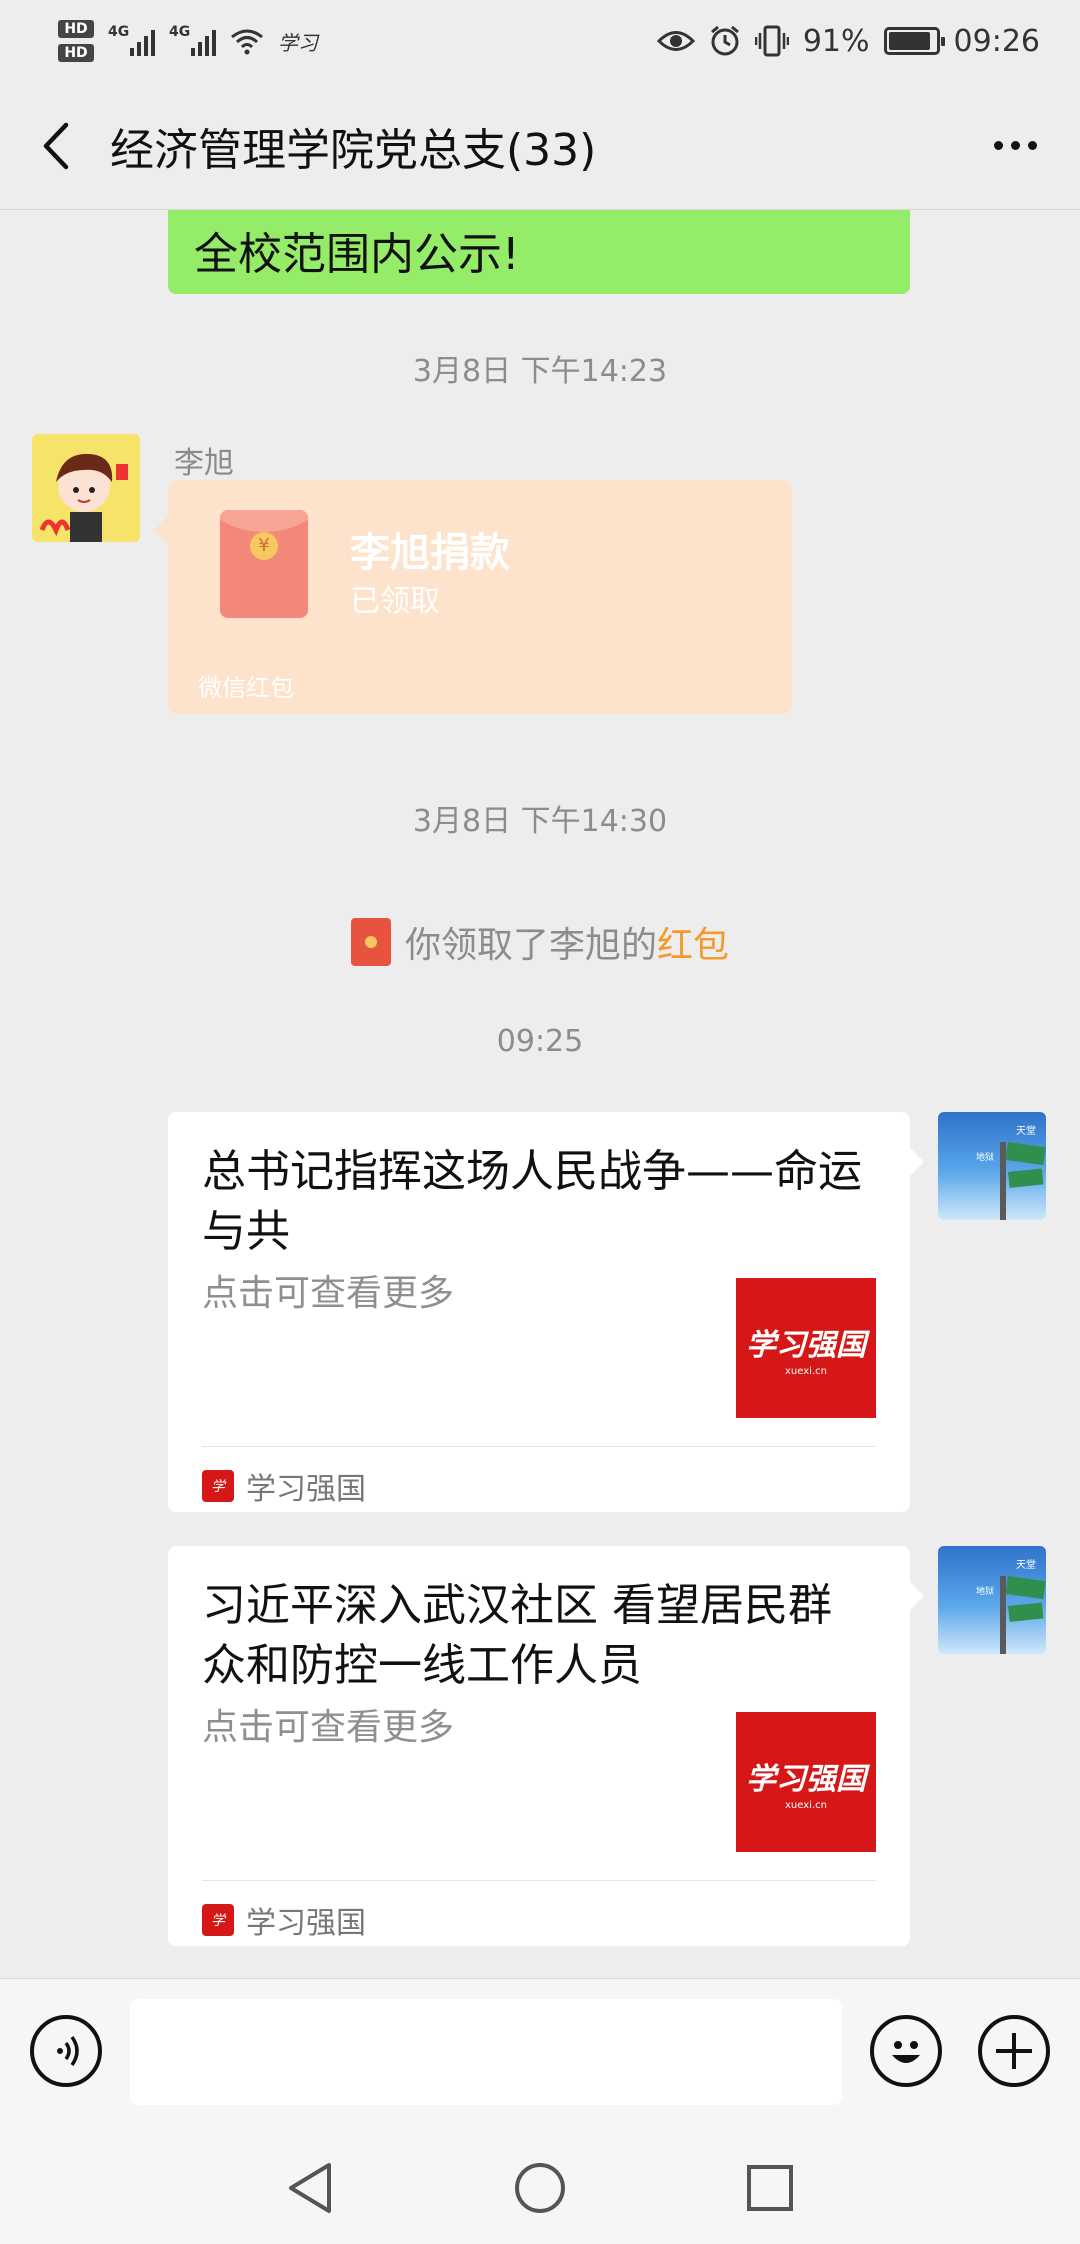 The height and width of the screenshot is (2244, 1080). What do you see at coordinates (771, 41) in the screenshot?
I see `vibrate-icon` at bounding box center [771, 41].